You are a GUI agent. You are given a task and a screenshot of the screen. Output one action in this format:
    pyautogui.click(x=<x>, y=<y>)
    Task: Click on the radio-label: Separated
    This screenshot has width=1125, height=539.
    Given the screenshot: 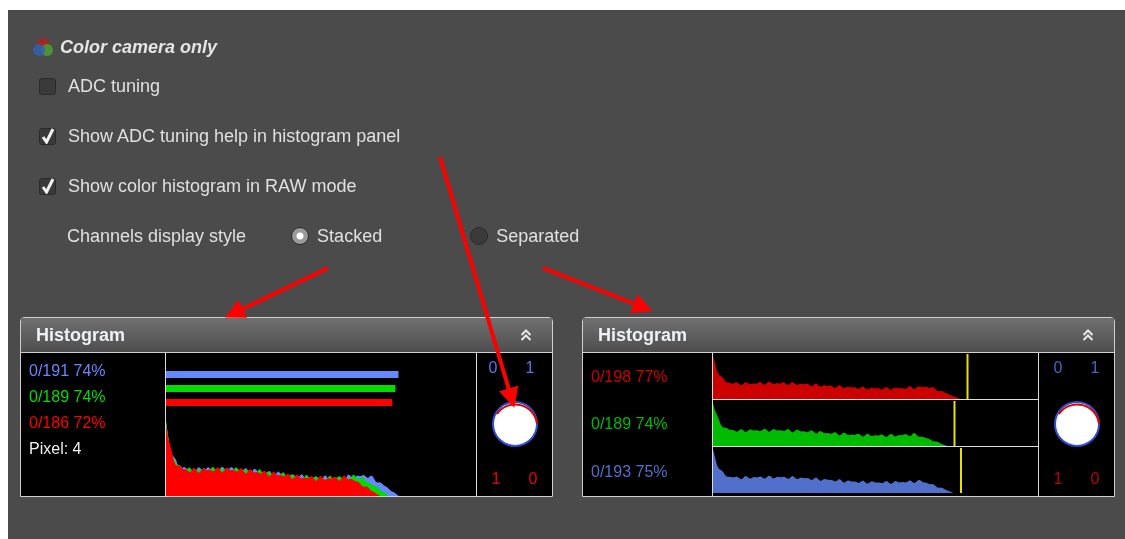 What is the action you would take?
    pyautogui.click(x=538, y=236)
    